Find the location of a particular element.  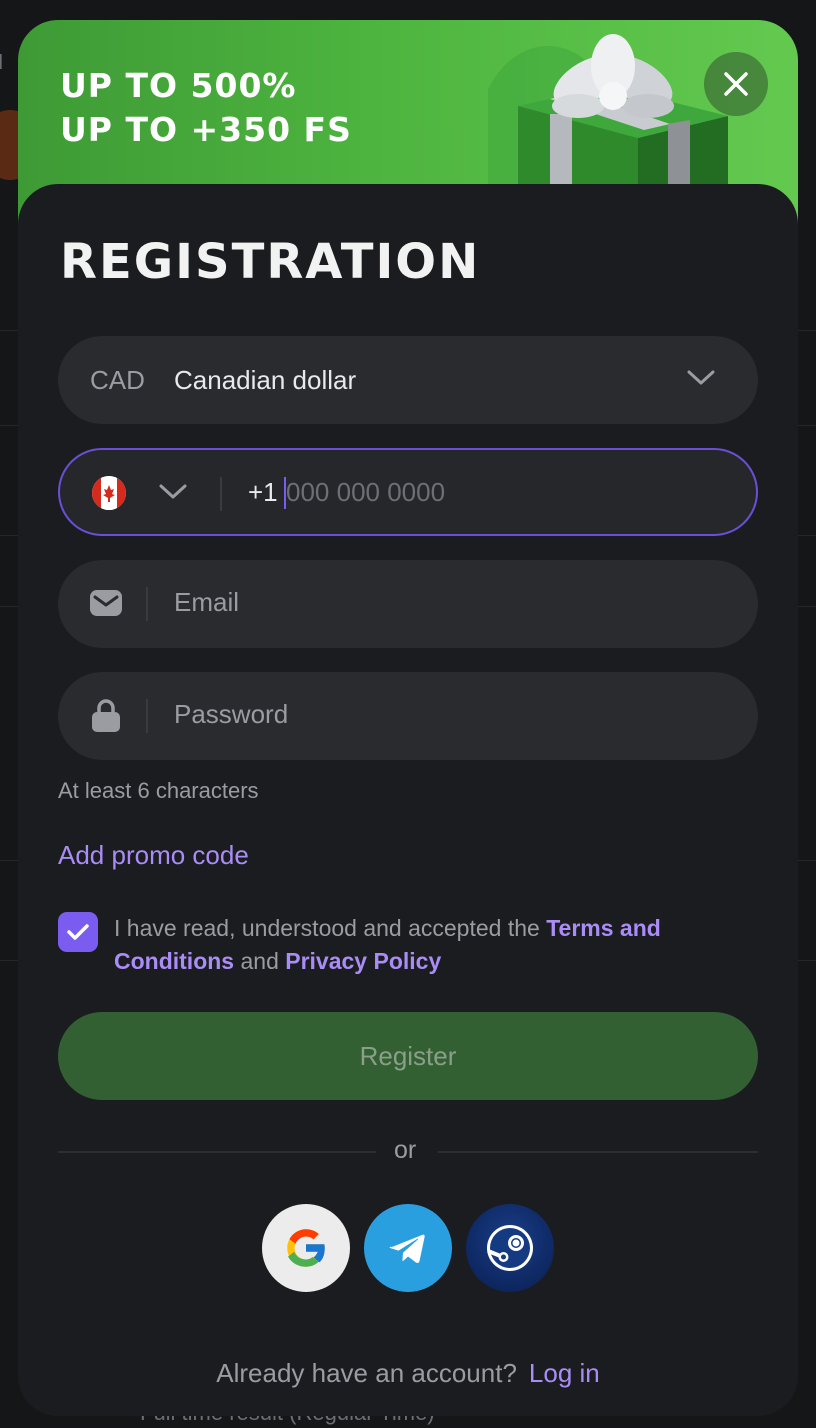

telegram-login-button is located at coordinates (408, 1248).